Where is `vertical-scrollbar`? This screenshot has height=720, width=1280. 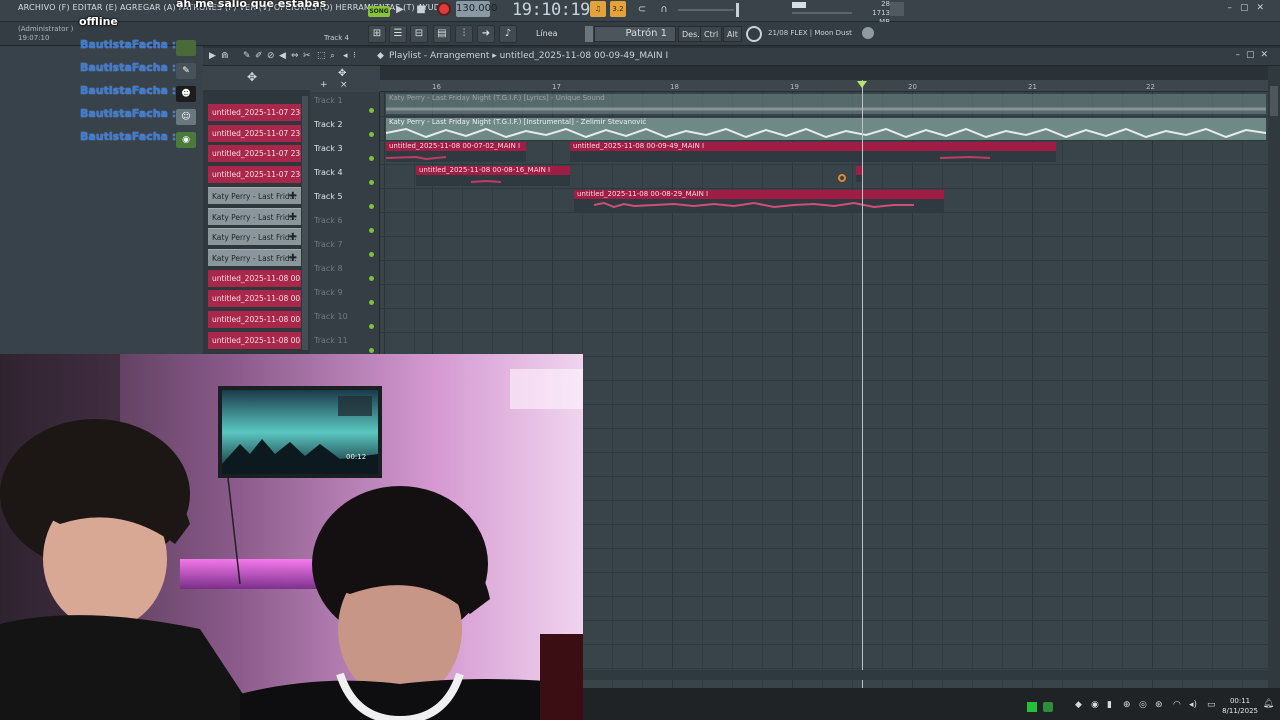 vertical-scrollbar is located at coordinates (1274, 377).